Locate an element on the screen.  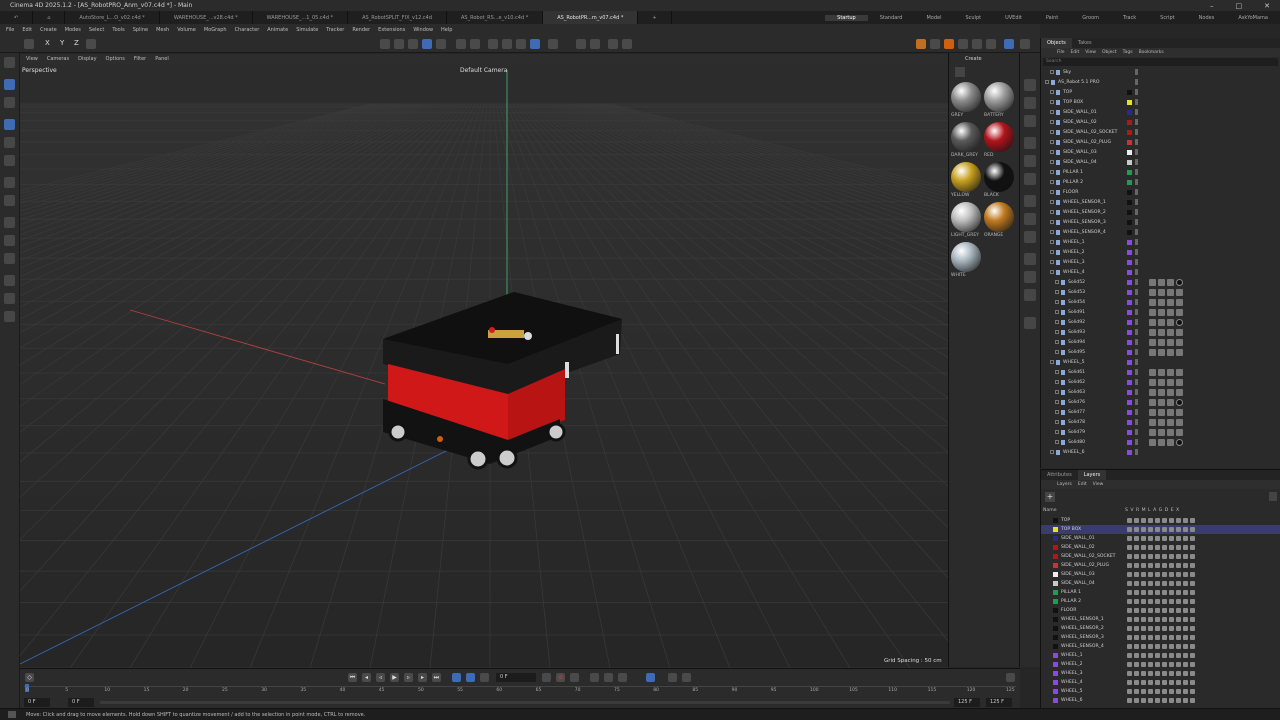
object-row: WHEEL_2 is located at coordinates (1160, 252).